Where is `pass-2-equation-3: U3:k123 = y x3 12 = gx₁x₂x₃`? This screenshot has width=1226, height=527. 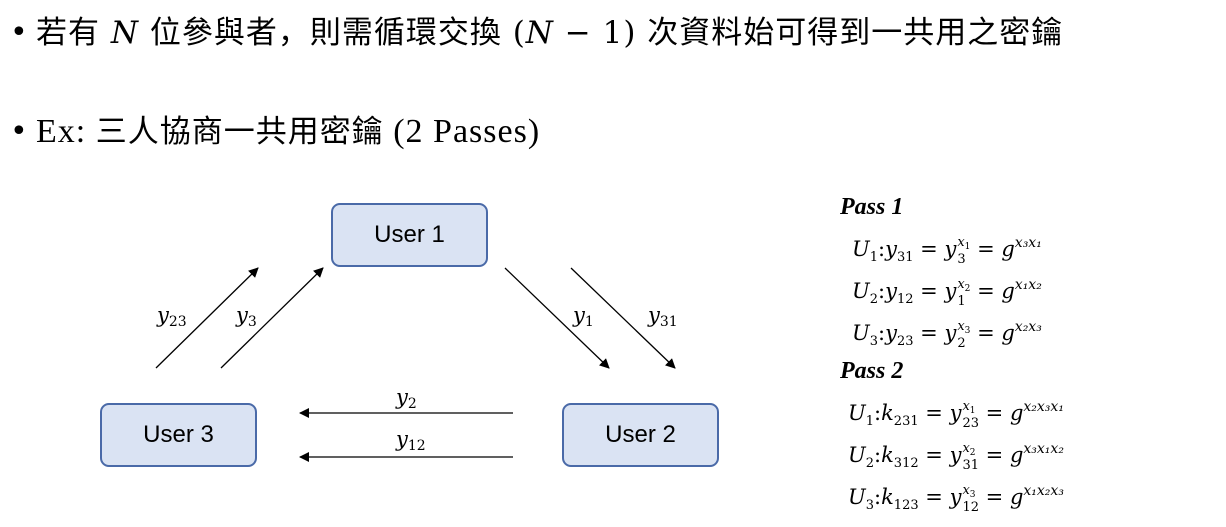 pass-2-equation-3: U3:k123 = y x3 12 = gx₁x₂x₃ is located at coordinates (956, 498).